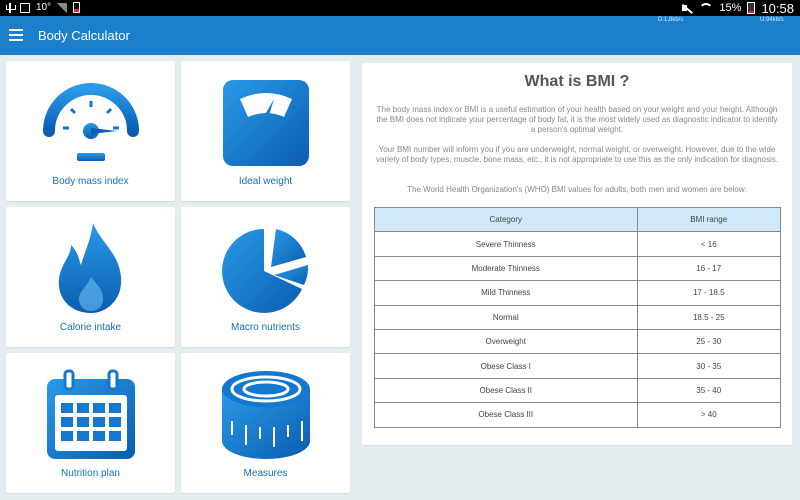 The width and height of the screenshot is (800, 500). What do you see at coordinates (90, 122) in the screenshot?
I see `speedometer-icon` at bounding box center [90, 122].